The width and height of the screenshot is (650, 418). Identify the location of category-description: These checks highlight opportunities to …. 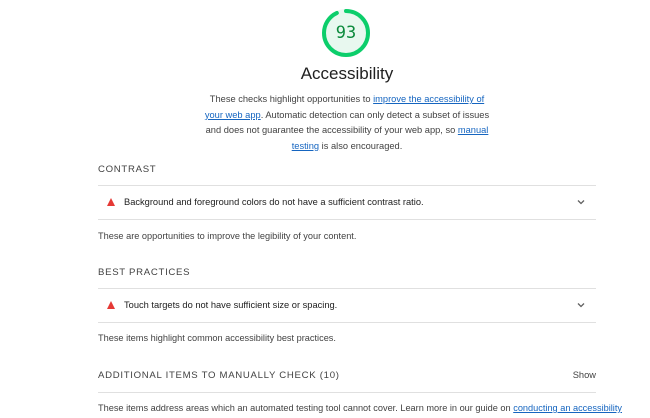
(347, 123).